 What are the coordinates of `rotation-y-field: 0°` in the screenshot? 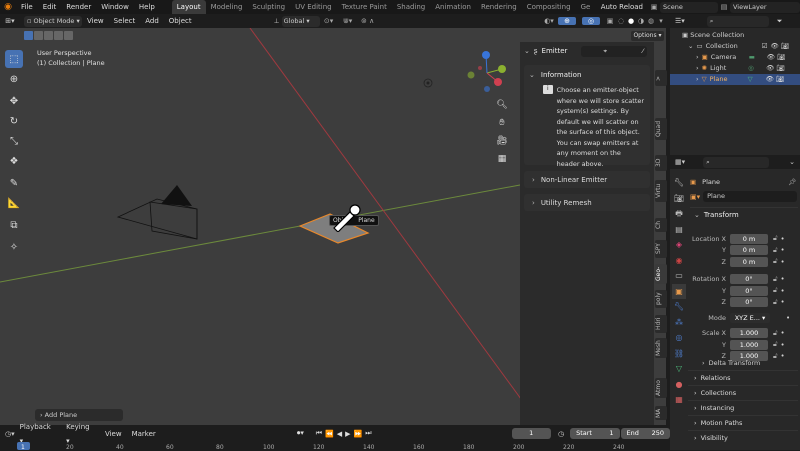 It's located at (749, 290).